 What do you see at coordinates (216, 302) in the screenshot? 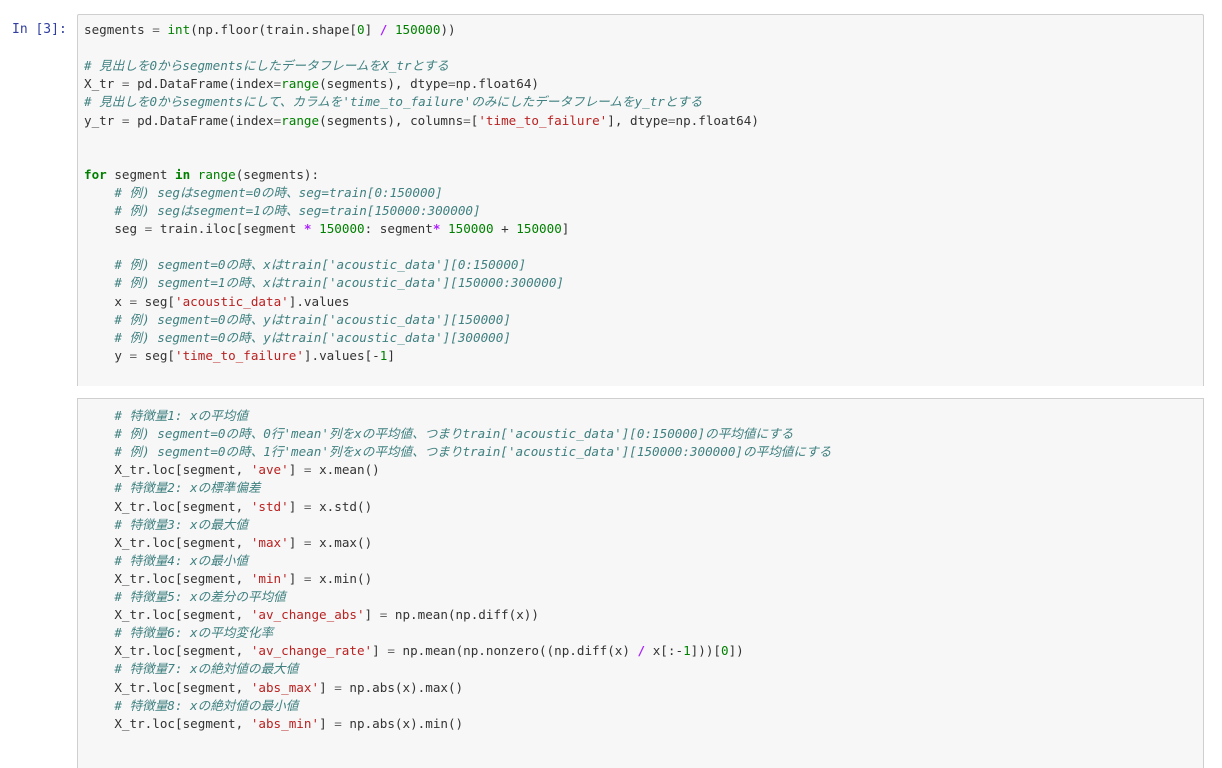
I see `code-line: x = seg['acoustic_data'].values` at bounding box center [216, 302].